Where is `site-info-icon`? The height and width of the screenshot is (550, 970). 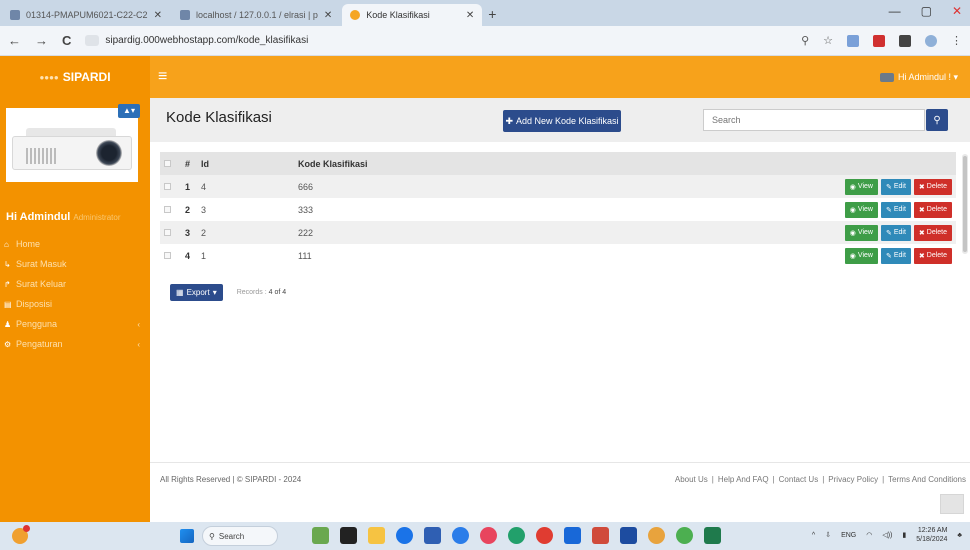 site-info-icon is located at coordinates (92, 40).